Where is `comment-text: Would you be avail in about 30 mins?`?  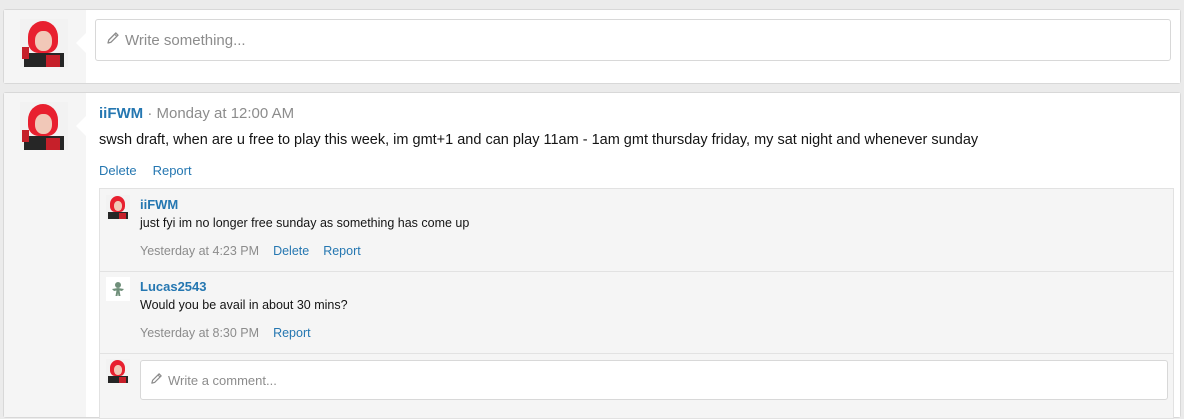 comment-text: Would you be avail in about 30 mins? is located at coordinates (244, 305).